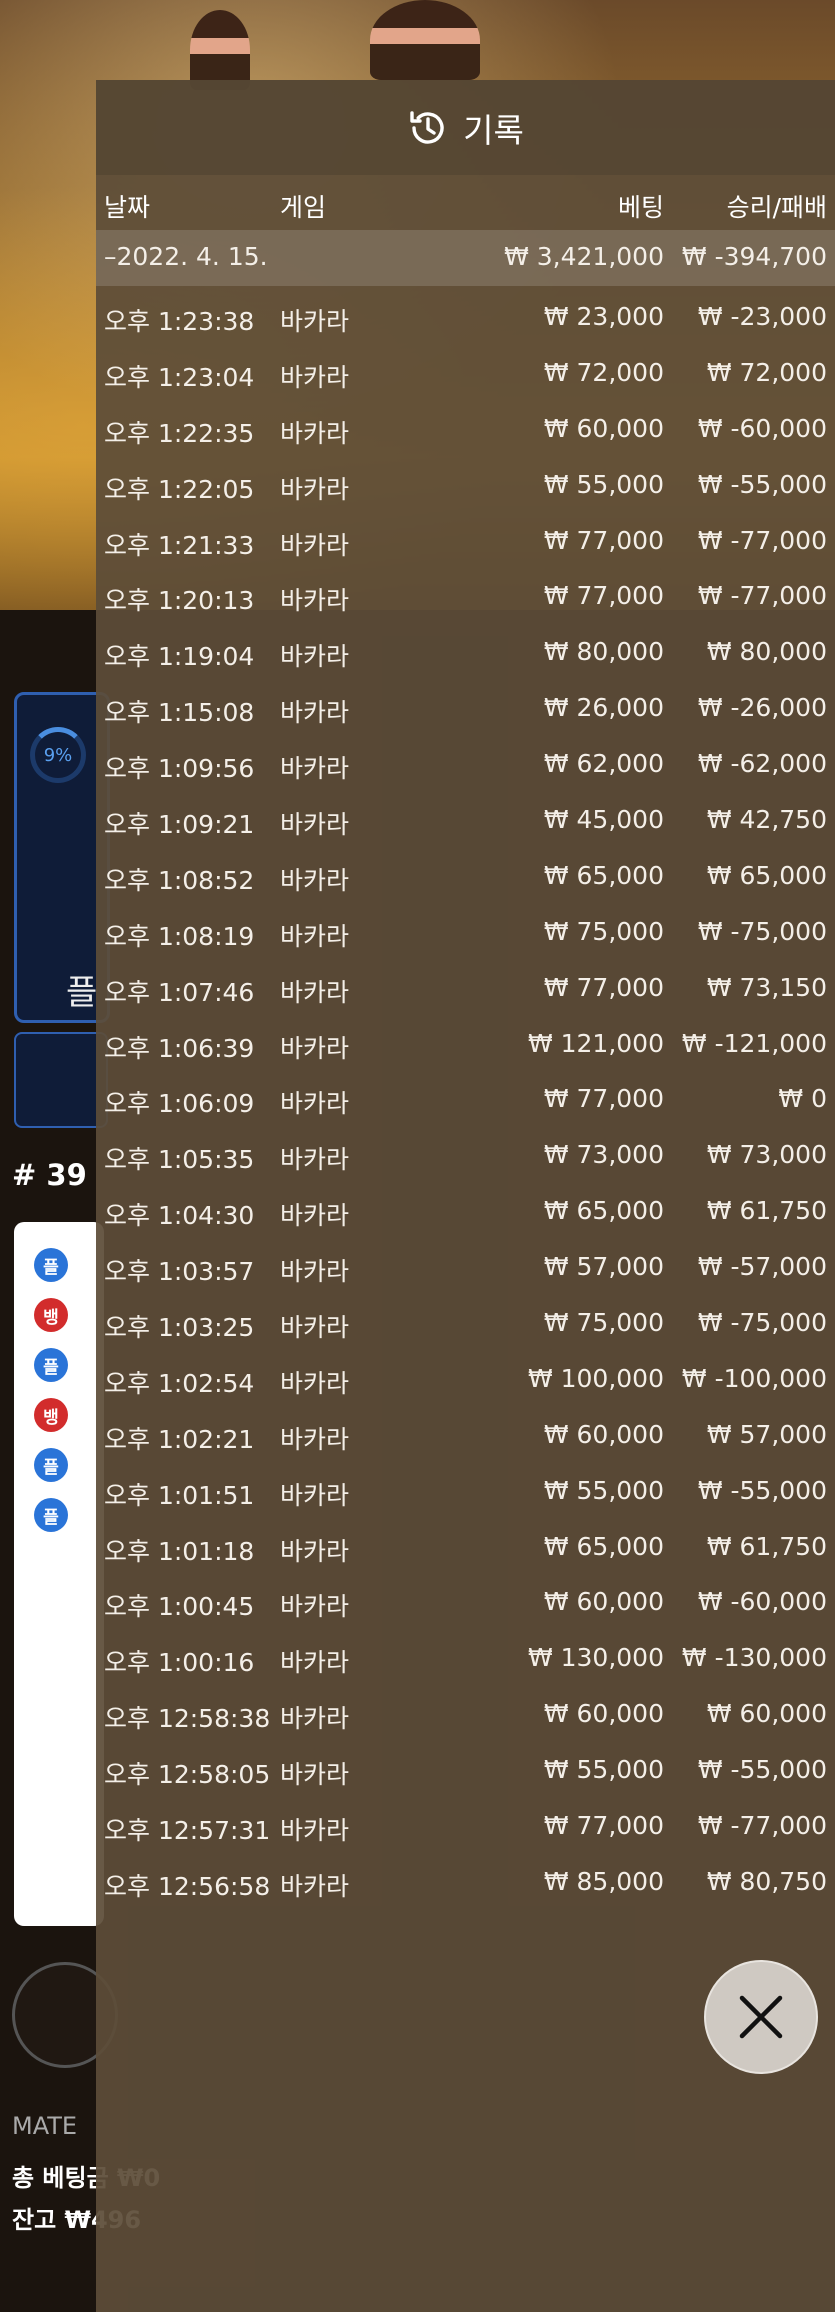 This screenshot has height=2312, width=835. What do you see at coordinates (465, 386) in the screenshot?
I see `history-row: 오후 1:23:04 바카라 ₩ 72,000 ₩ 72,000` at bounding box center [465, 386].